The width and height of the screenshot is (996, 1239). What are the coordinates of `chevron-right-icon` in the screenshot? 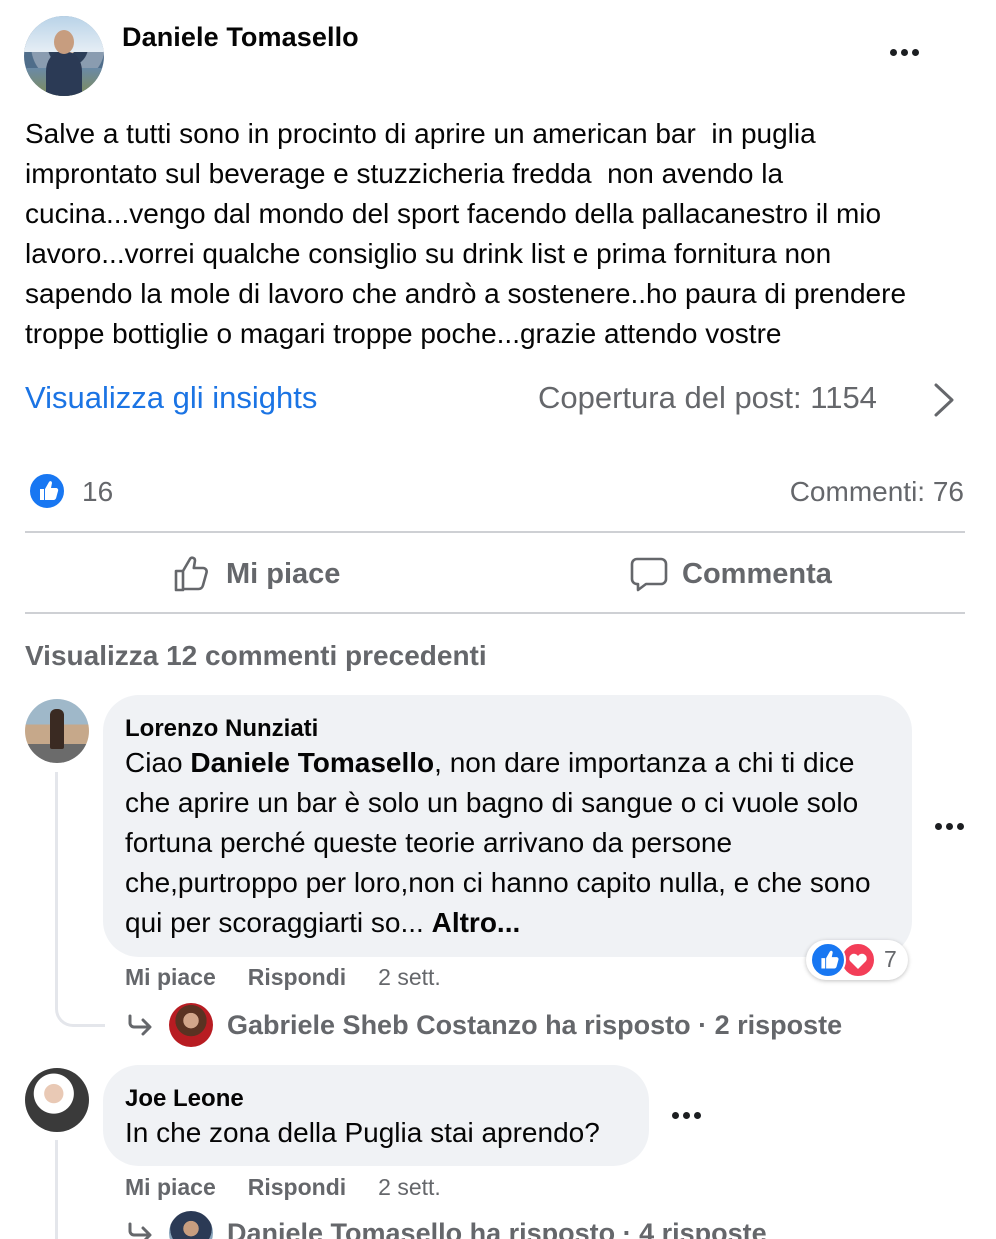 It's located at (943, 400).